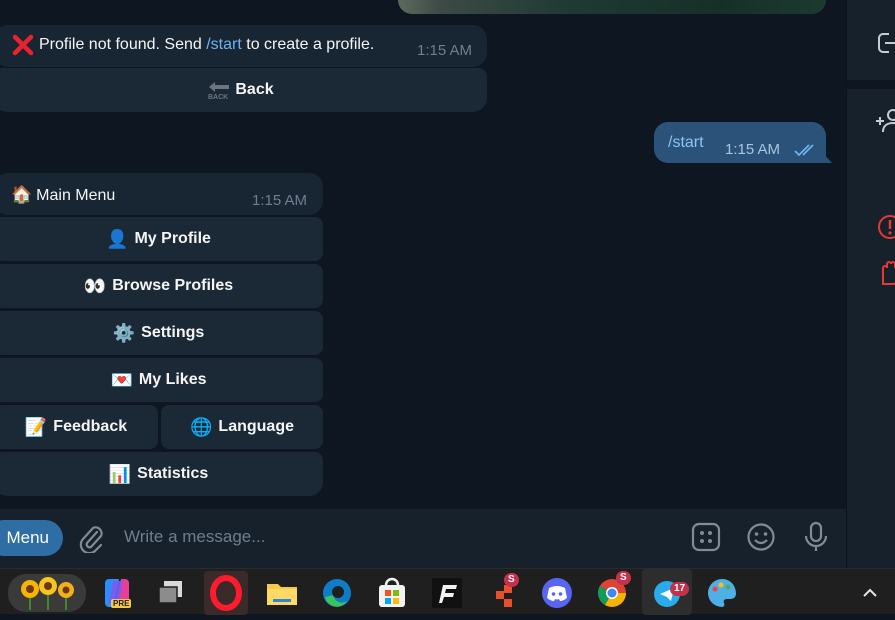  I want to click on double-check-icon, so click(804, 150).